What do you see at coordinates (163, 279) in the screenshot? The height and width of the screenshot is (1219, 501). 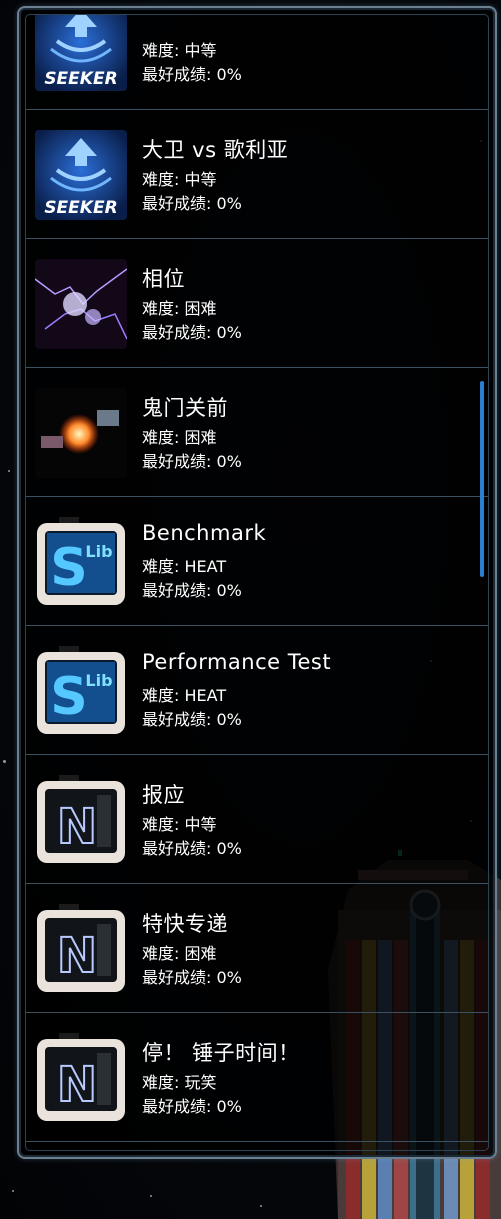 I see `mission-title: 相位` at bounding box center [163, 279].